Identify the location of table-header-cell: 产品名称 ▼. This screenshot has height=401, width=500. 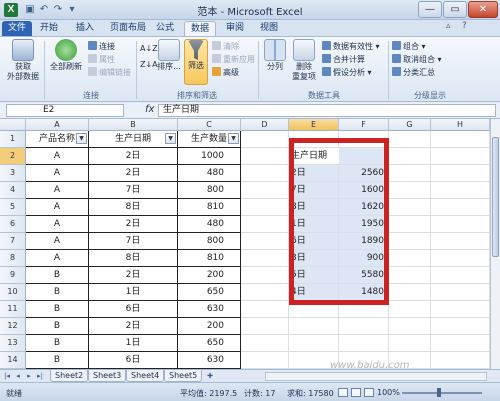
(57, 139).